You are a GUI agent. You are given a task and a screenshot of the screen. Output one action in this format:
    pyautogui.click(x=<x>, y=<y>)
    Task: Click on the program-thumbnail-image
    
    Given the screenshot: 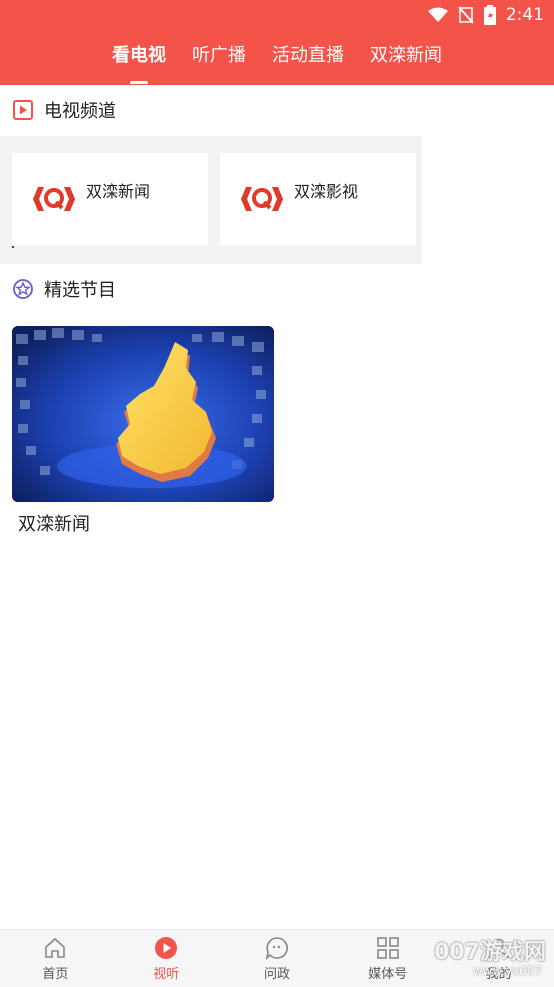 What is the action you would take?
    pyautogui.click(x=143, y=414)
    